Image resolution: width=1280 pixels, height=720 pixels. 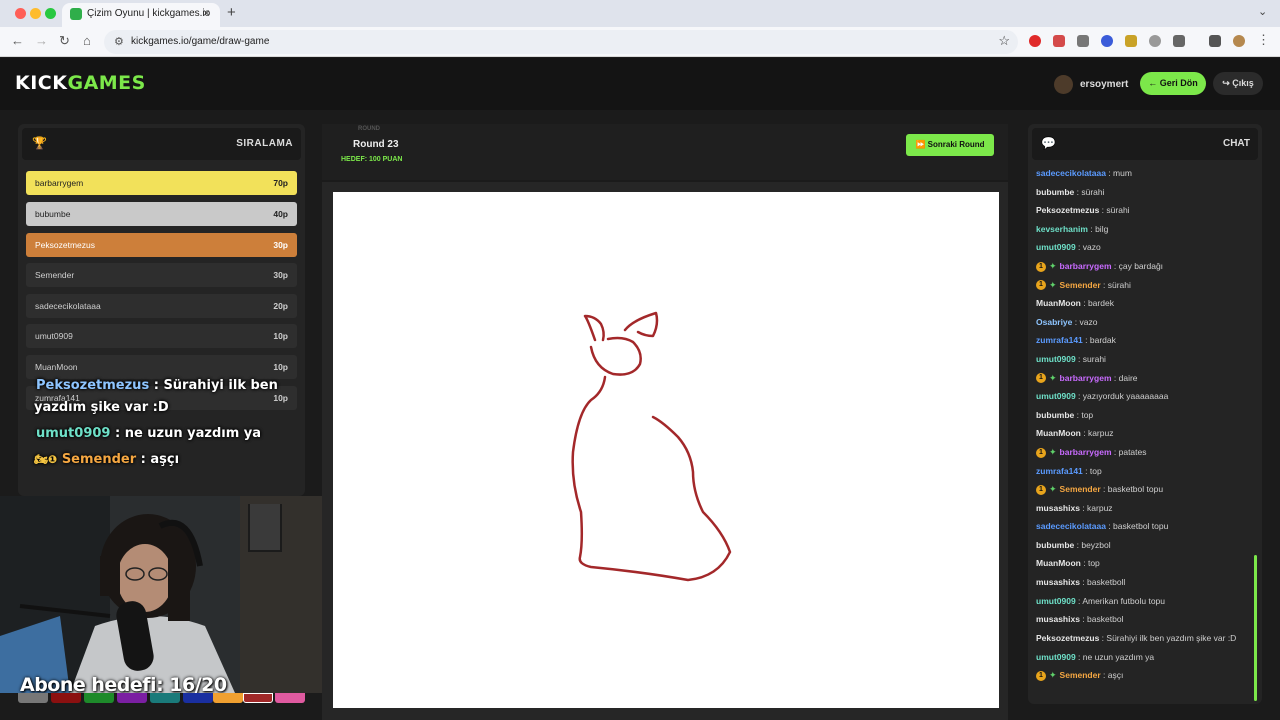 I want to click on extension-blue-icon, so click(x=1107, y=41).